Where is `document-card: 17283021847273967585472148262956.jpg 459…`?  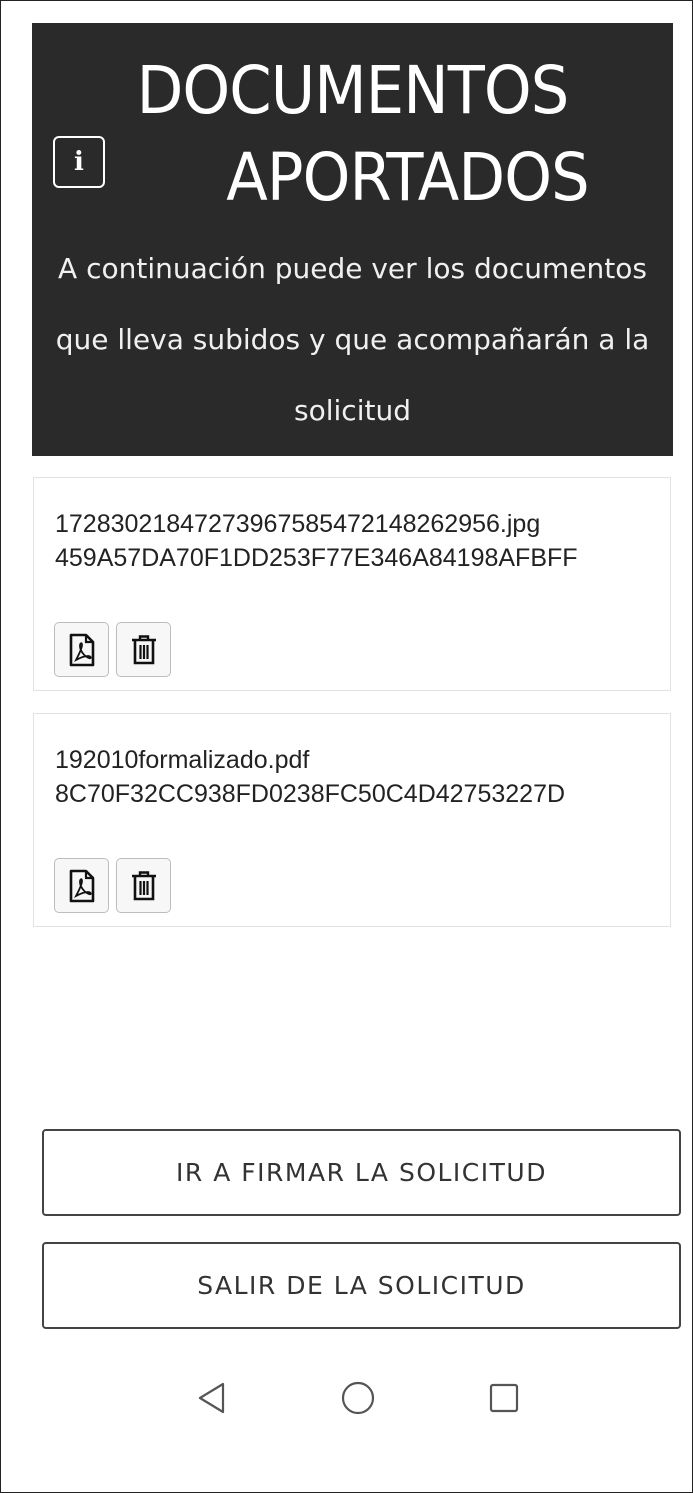 document-card: 17283021847273967585472148262956.jpg 459… is located at coordinates (352, 584).